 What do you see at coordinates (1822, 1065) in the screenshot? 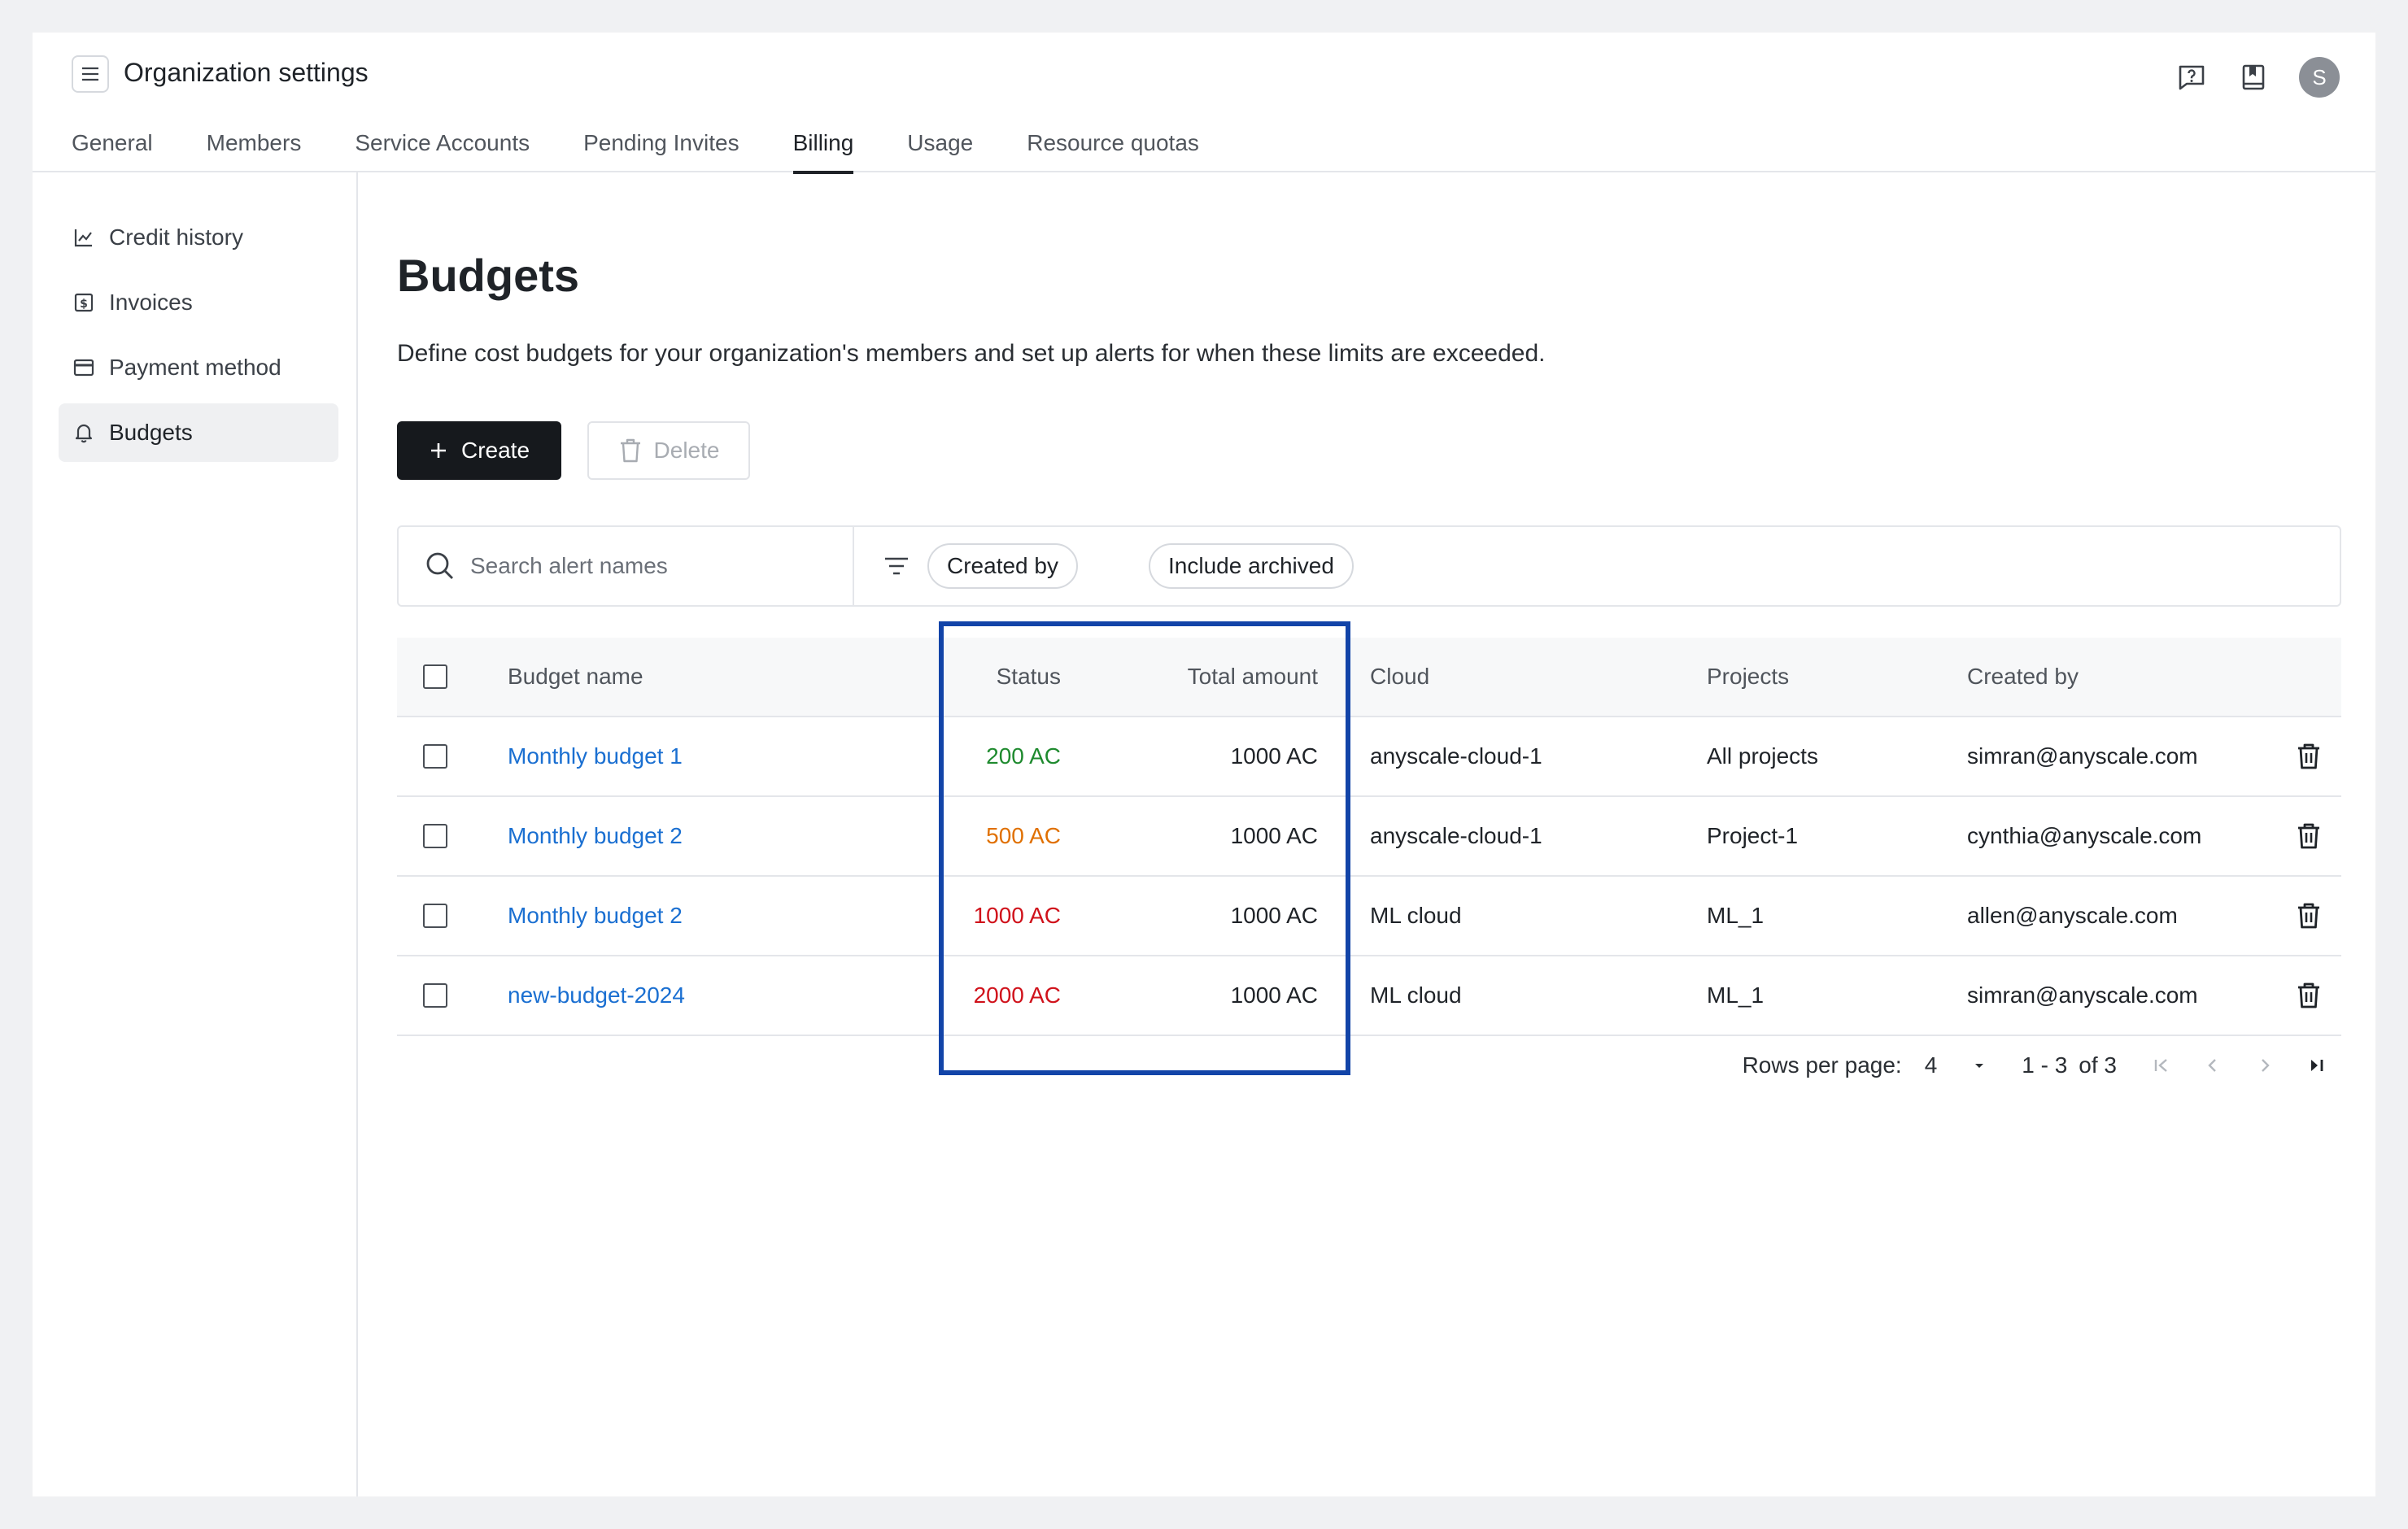
I see `rows-per-page-label: Rows per page:` at bounding box center [1822, 1065].